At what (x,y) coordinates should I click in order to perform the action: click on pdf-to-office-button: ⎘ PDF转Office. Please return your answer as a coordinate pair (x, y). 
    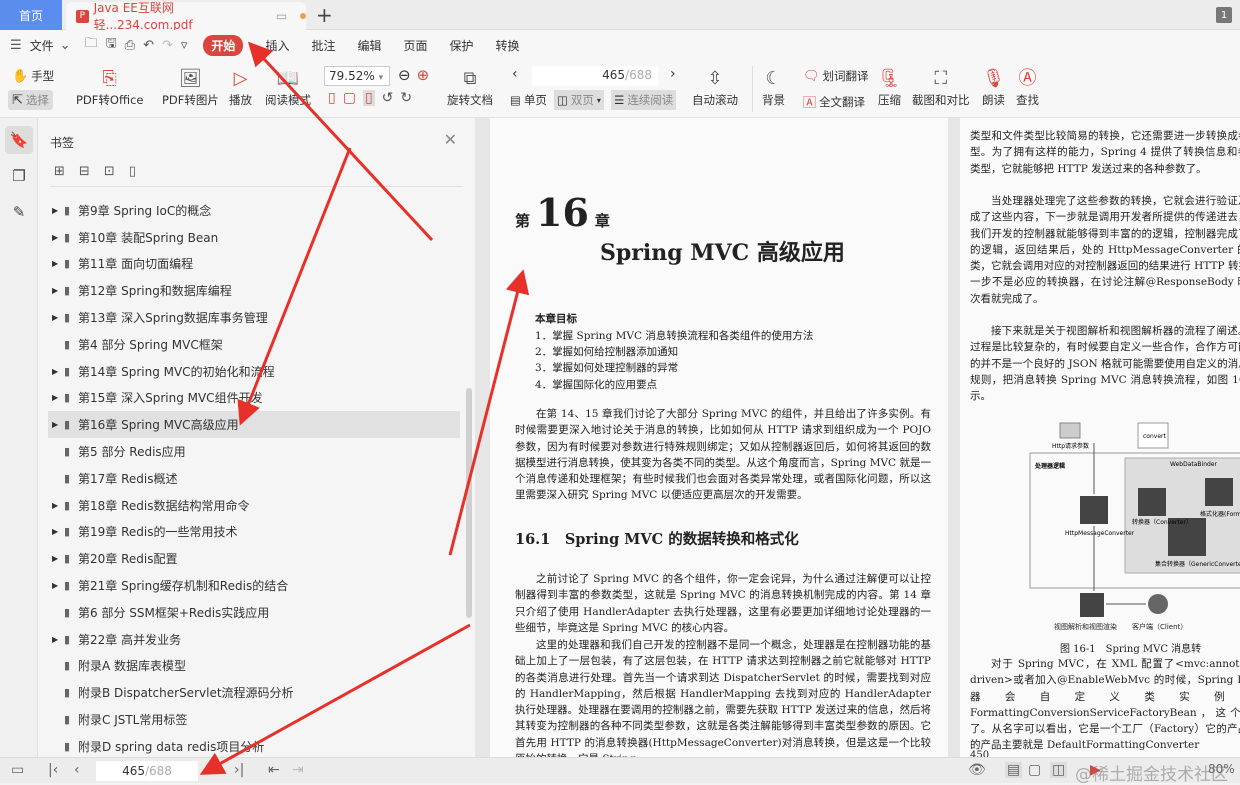
    Looking at the image, I should click on (109, 87).